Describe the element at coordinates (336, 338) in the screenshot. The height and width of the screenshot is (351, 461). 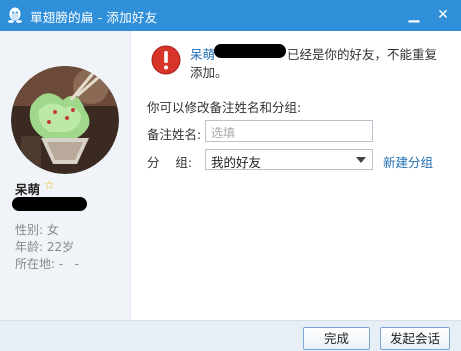
I see `done-button: 完成` at that location.